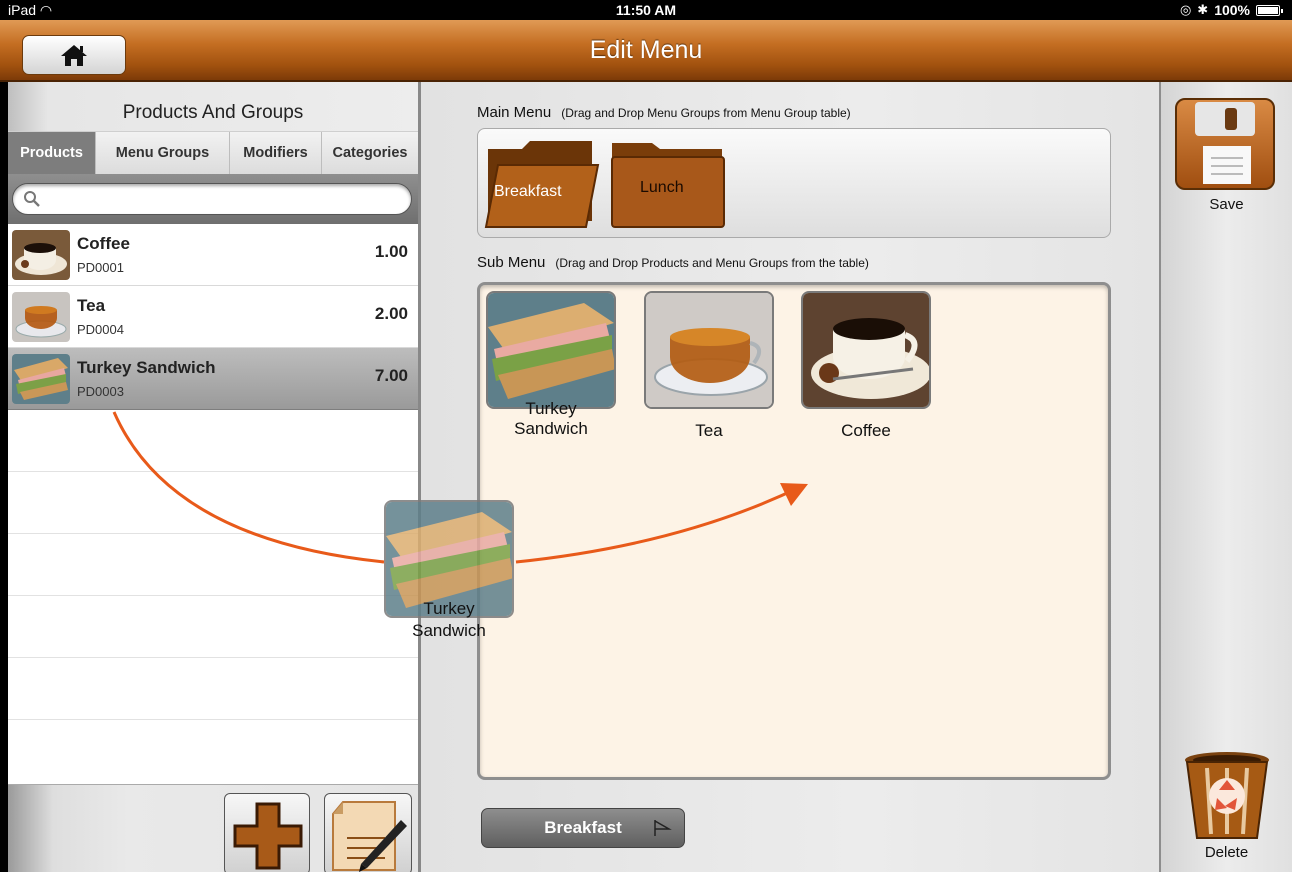 The height and width of the screenshot is (872, 1292). Describe the element at coordinates (213, 828) in the screenshot. I see `panel-footer` at that location.